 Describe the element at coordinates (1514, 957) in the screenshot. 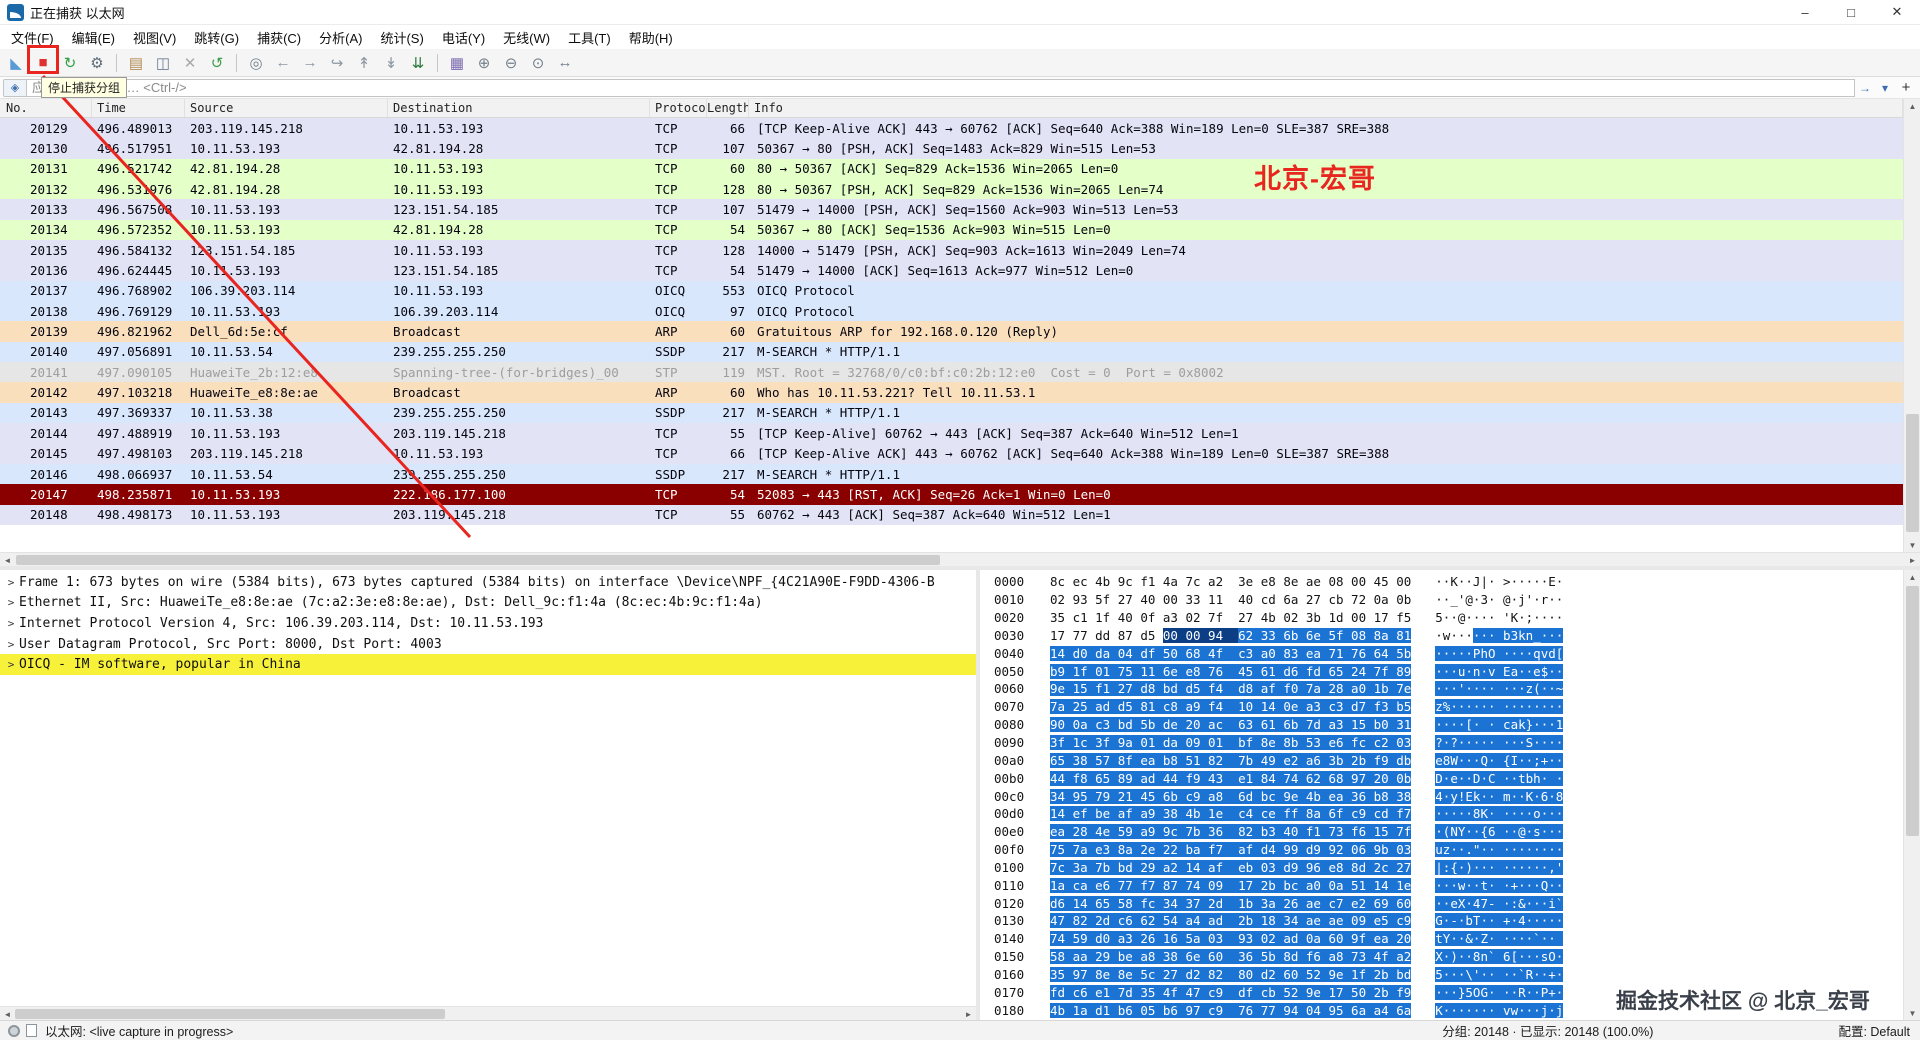

I see `hex-ascii-char: [` at that location.